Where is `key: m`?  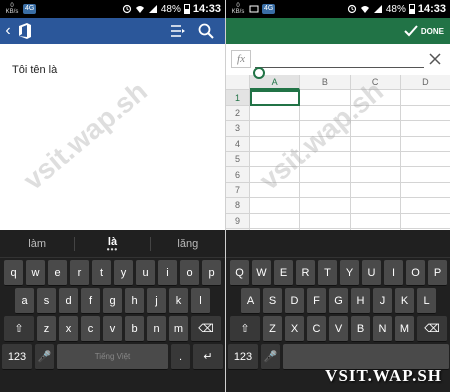 key: m is located at coordinates (178, 329).